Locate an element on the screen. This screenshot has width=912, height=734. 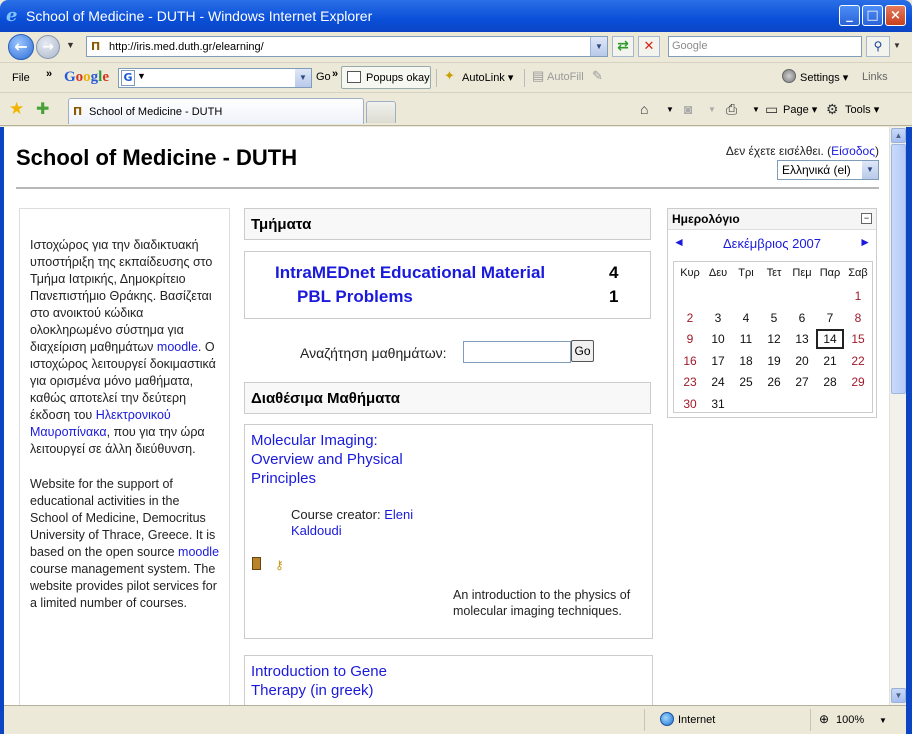
favorites-star-icon: ★ is located at coordinates (16, 109).